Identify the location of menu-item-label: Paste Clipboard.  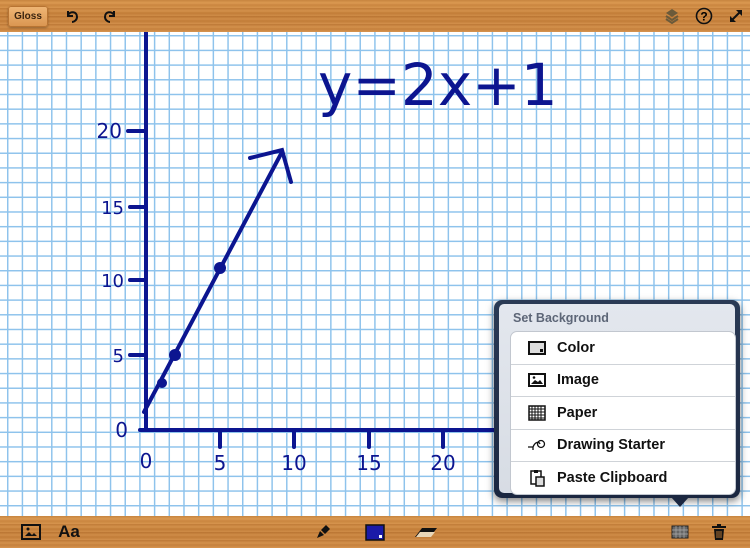
(612, 477).